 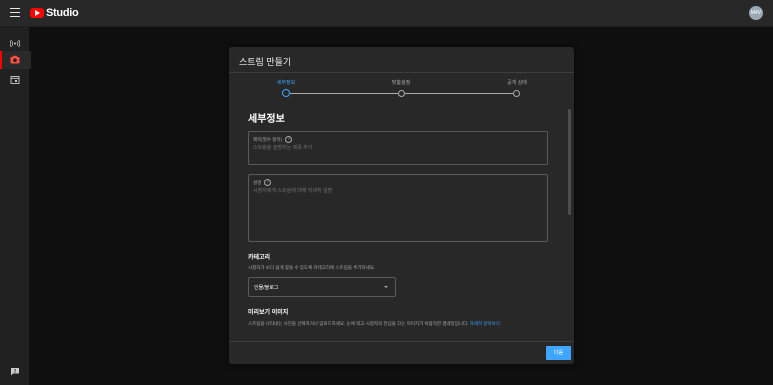 I want to click on camera-icon, so click(x=15, y=59).